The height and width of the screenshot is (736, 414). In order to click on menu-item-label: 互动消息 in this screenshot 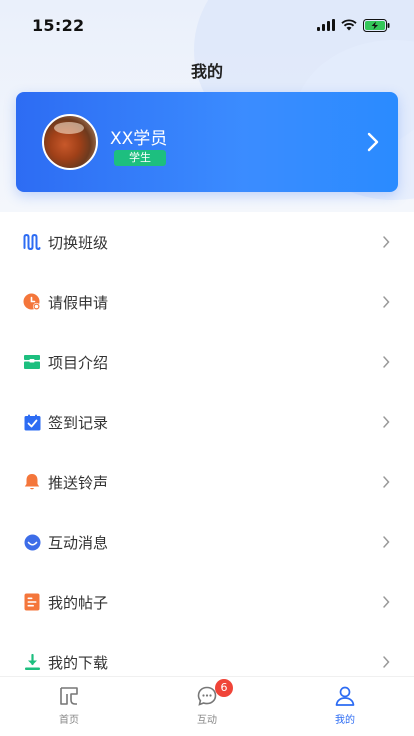, I will do `click(78, 542)`.